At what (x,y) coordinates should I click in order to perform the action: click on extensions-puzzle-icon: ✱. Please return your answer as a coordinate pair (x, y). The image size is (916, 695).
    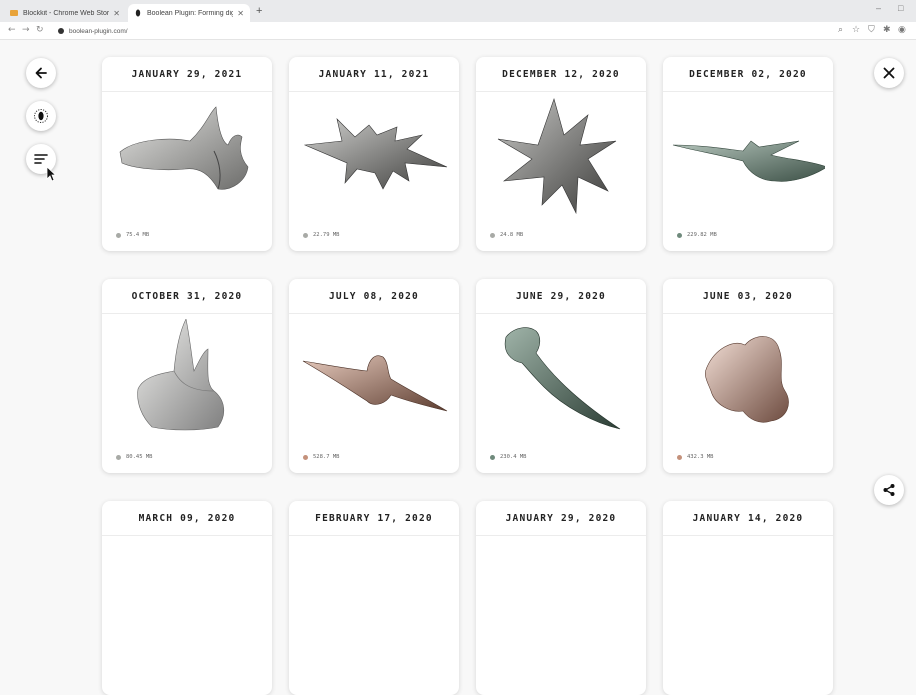
    Looking at the image, I should click on (887, 30).